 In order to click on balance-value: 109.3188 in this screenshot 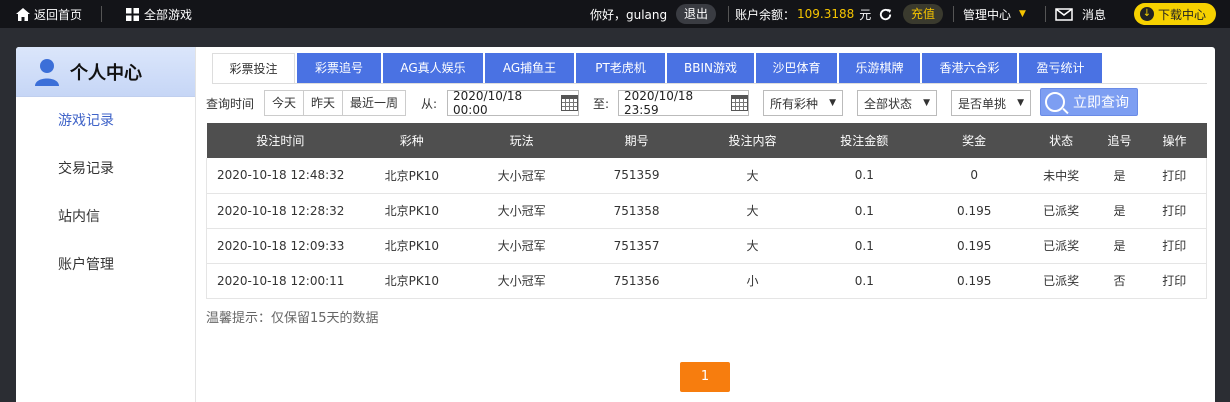, I will do `click(826, 14)`.